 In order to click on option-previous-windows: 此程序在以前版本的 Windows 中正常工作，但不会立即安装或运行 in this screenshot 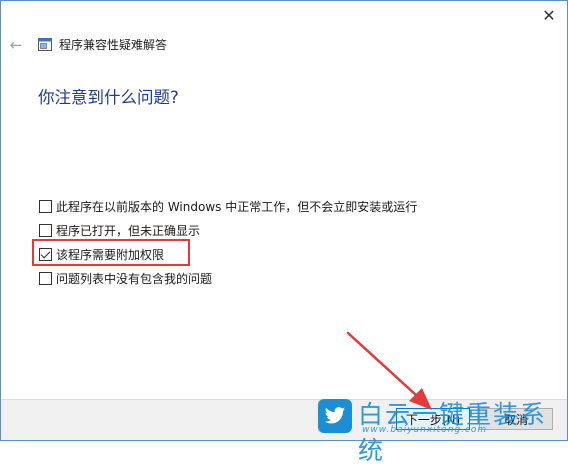, I will do `click(228, 206)`.